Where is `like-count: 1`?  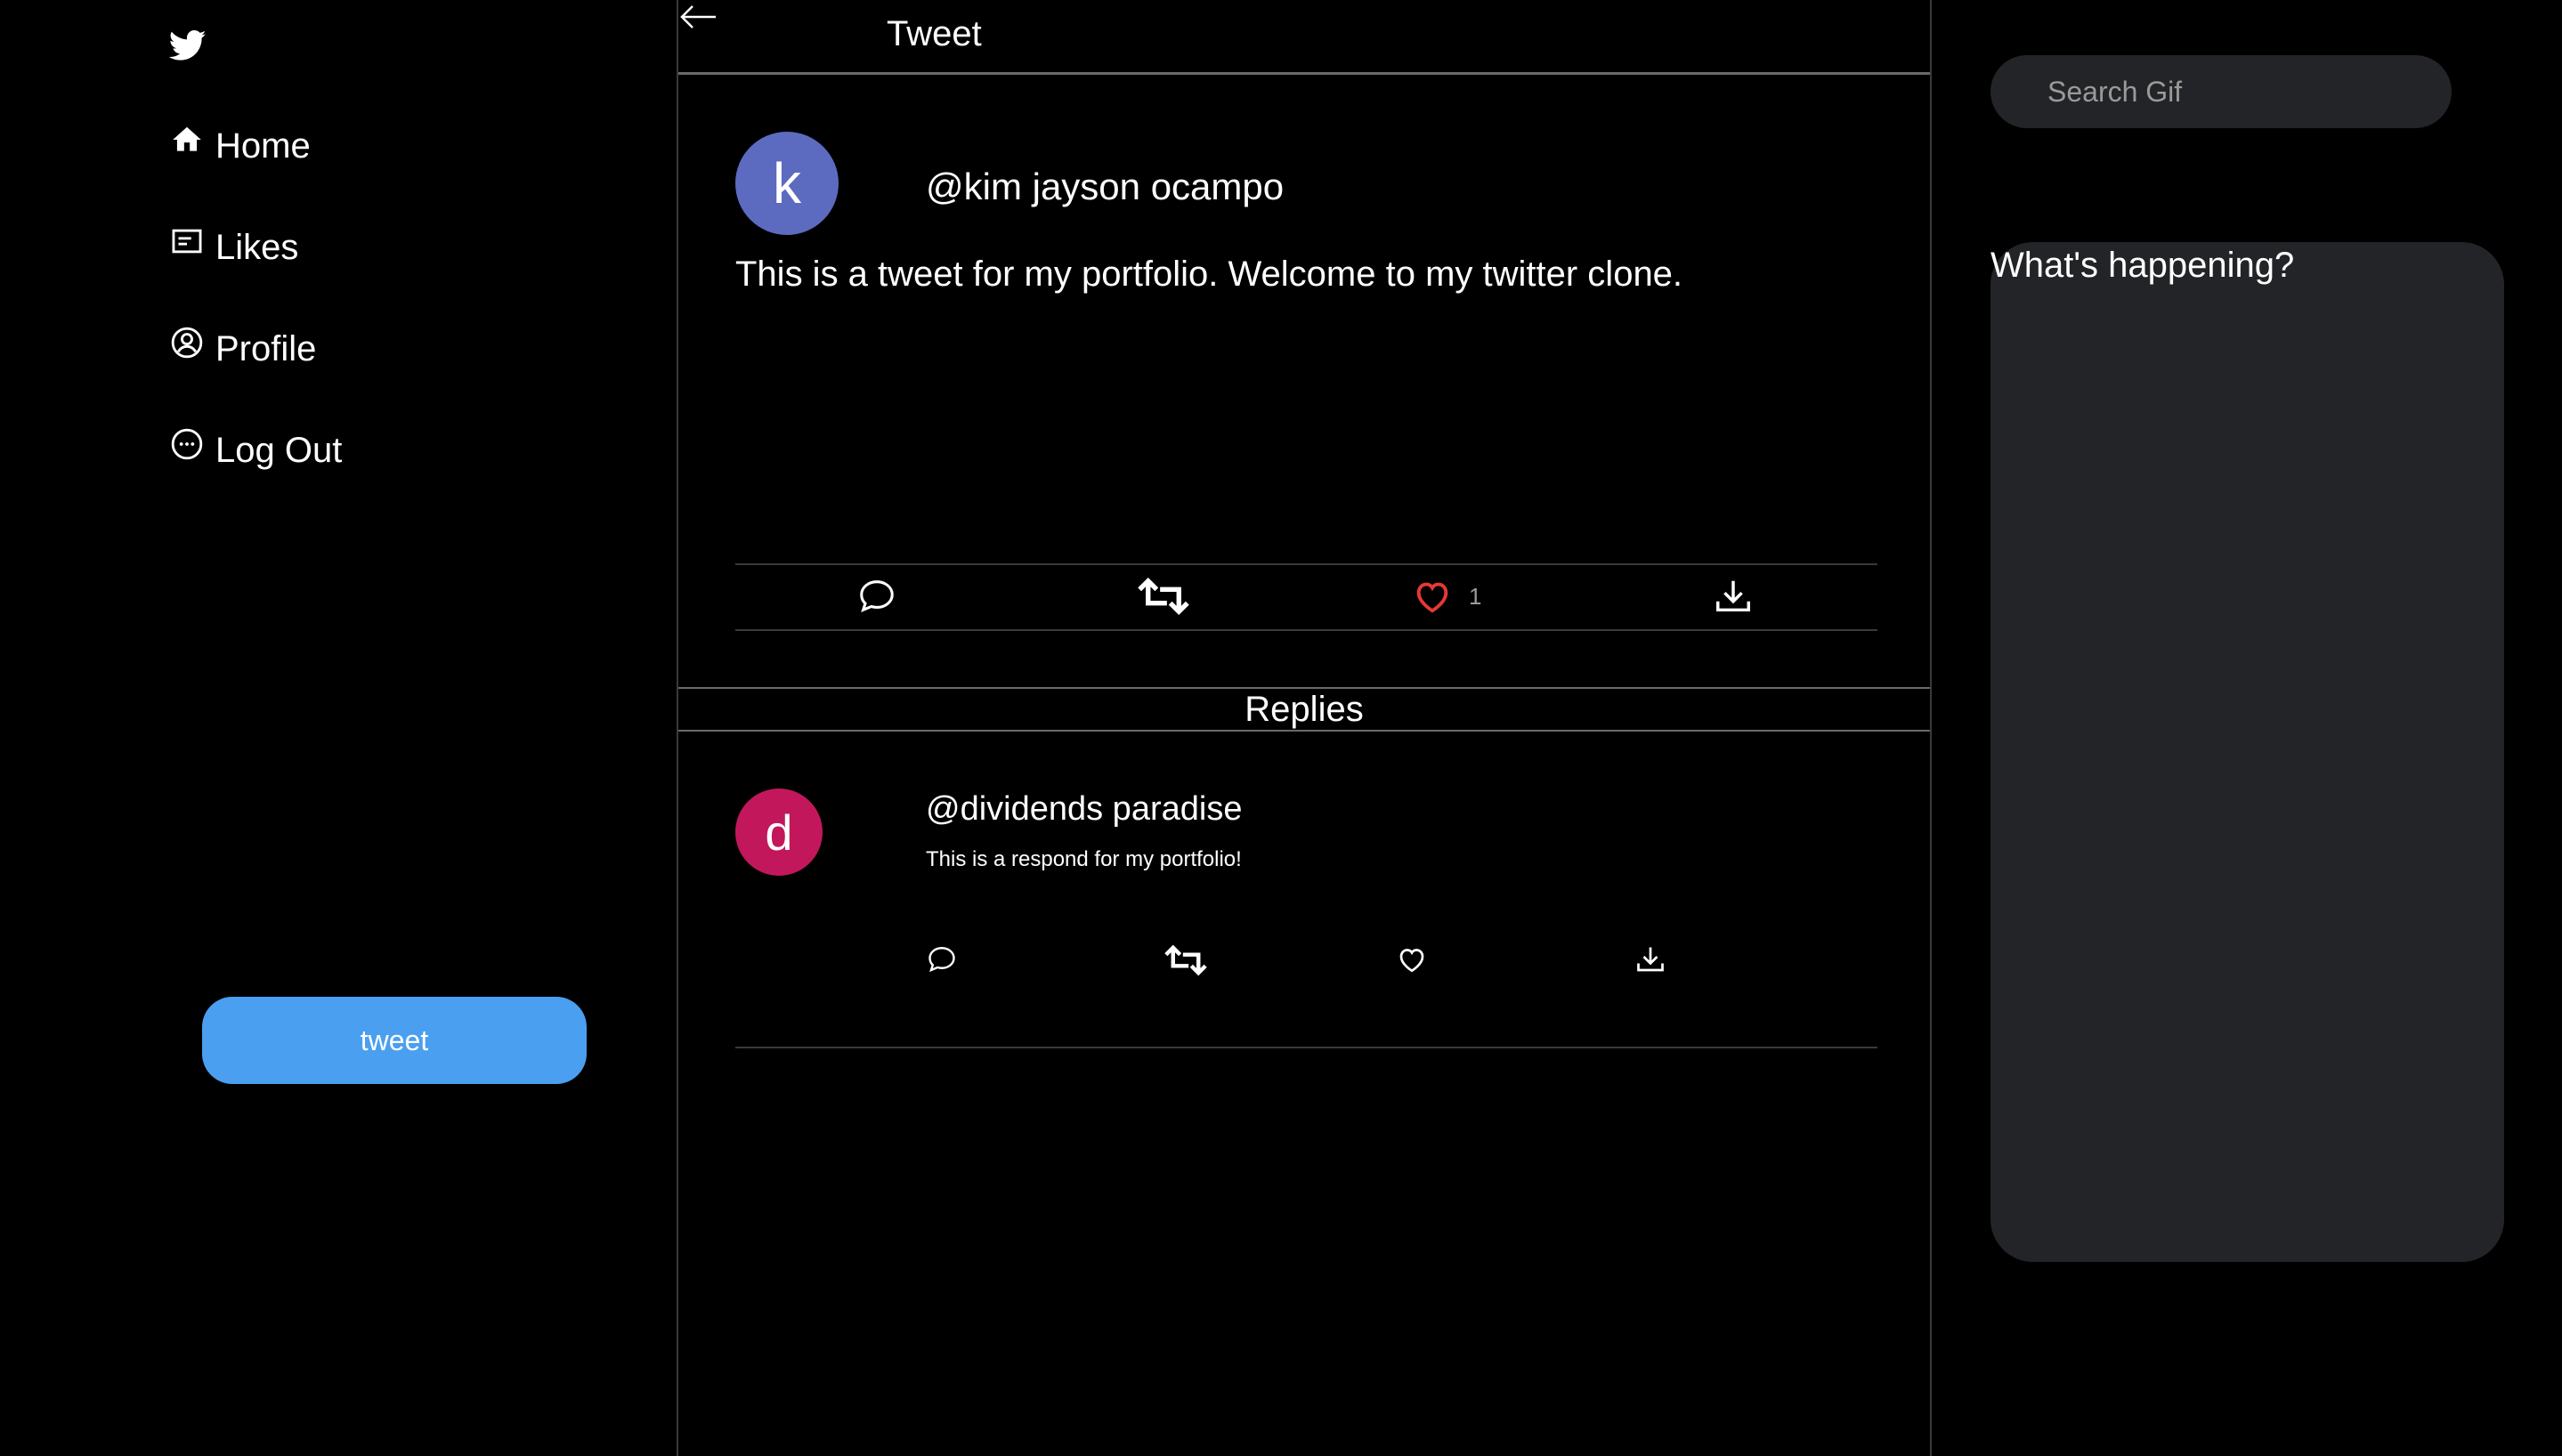
like-count: 1 is located at coordinates (1475, 596).